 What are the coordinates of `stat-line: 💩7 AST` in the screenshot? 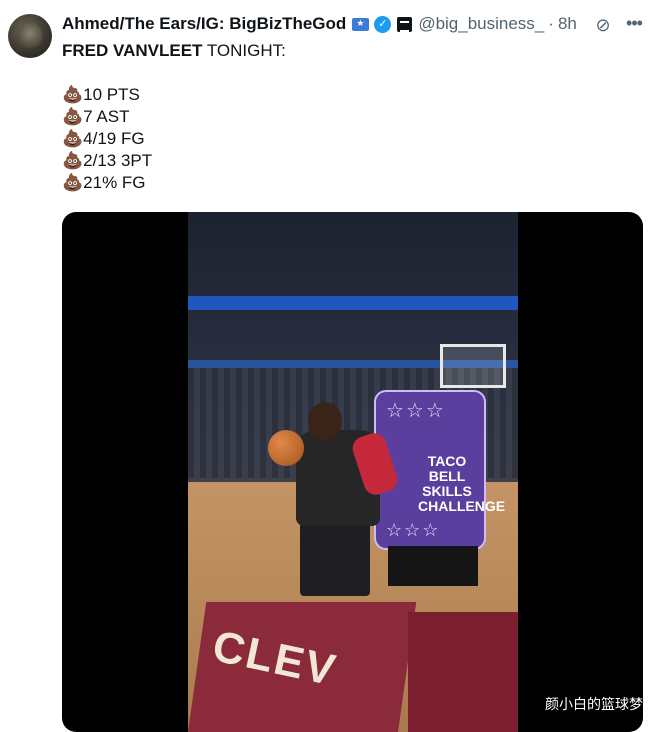 It's located at (174, 117).